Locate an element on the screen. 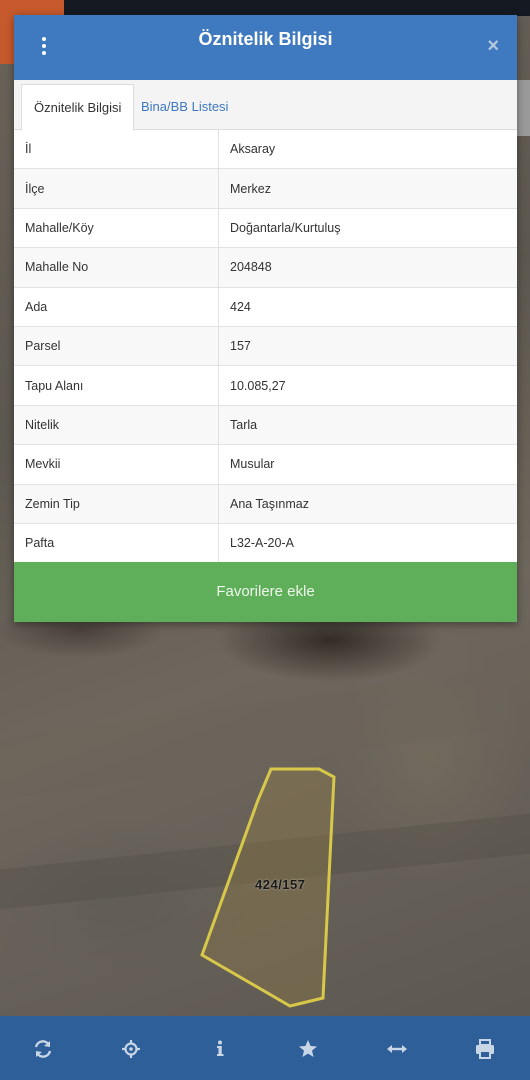 The width and height of the screenshot is (530, 1080). tab-bar: Öznitelik Bilgisi Bina/BB Listesi is located at coordinates (265, 105).